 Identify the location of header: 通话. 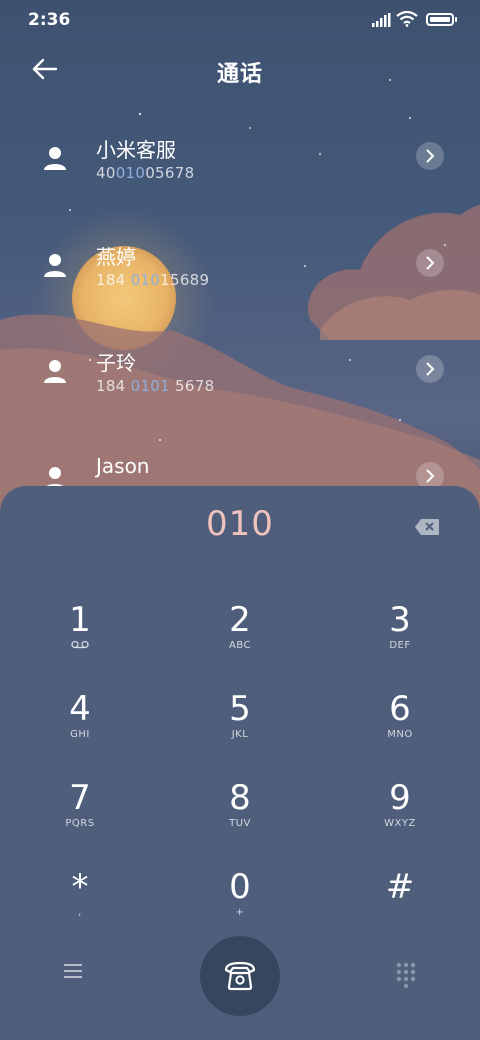
(240, 70).